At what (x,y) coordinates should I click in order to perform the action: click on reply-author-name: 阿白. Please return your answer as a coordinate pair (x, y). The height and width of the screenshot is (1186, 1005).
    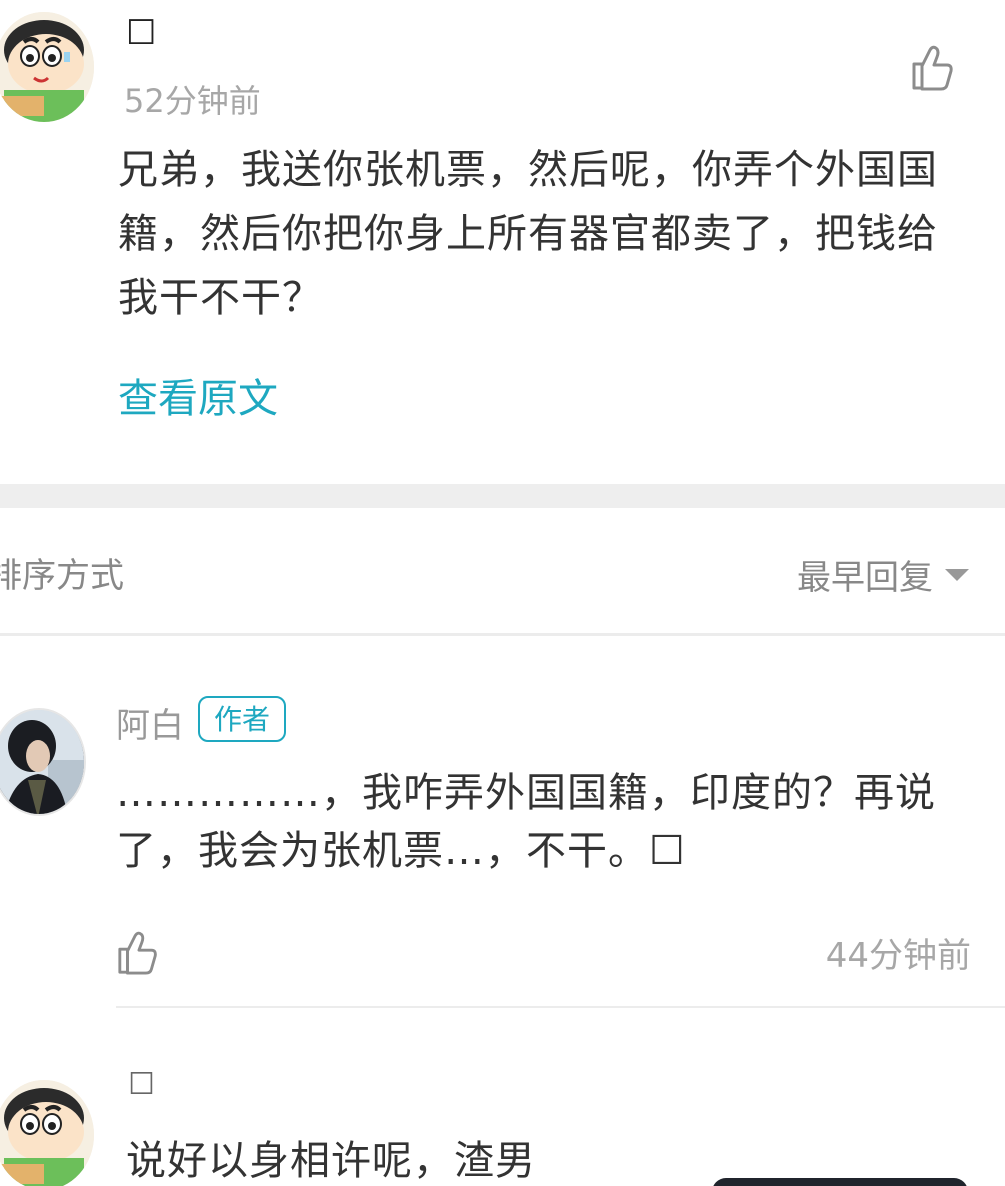
    Looking at the image, I should click on (150, 722).